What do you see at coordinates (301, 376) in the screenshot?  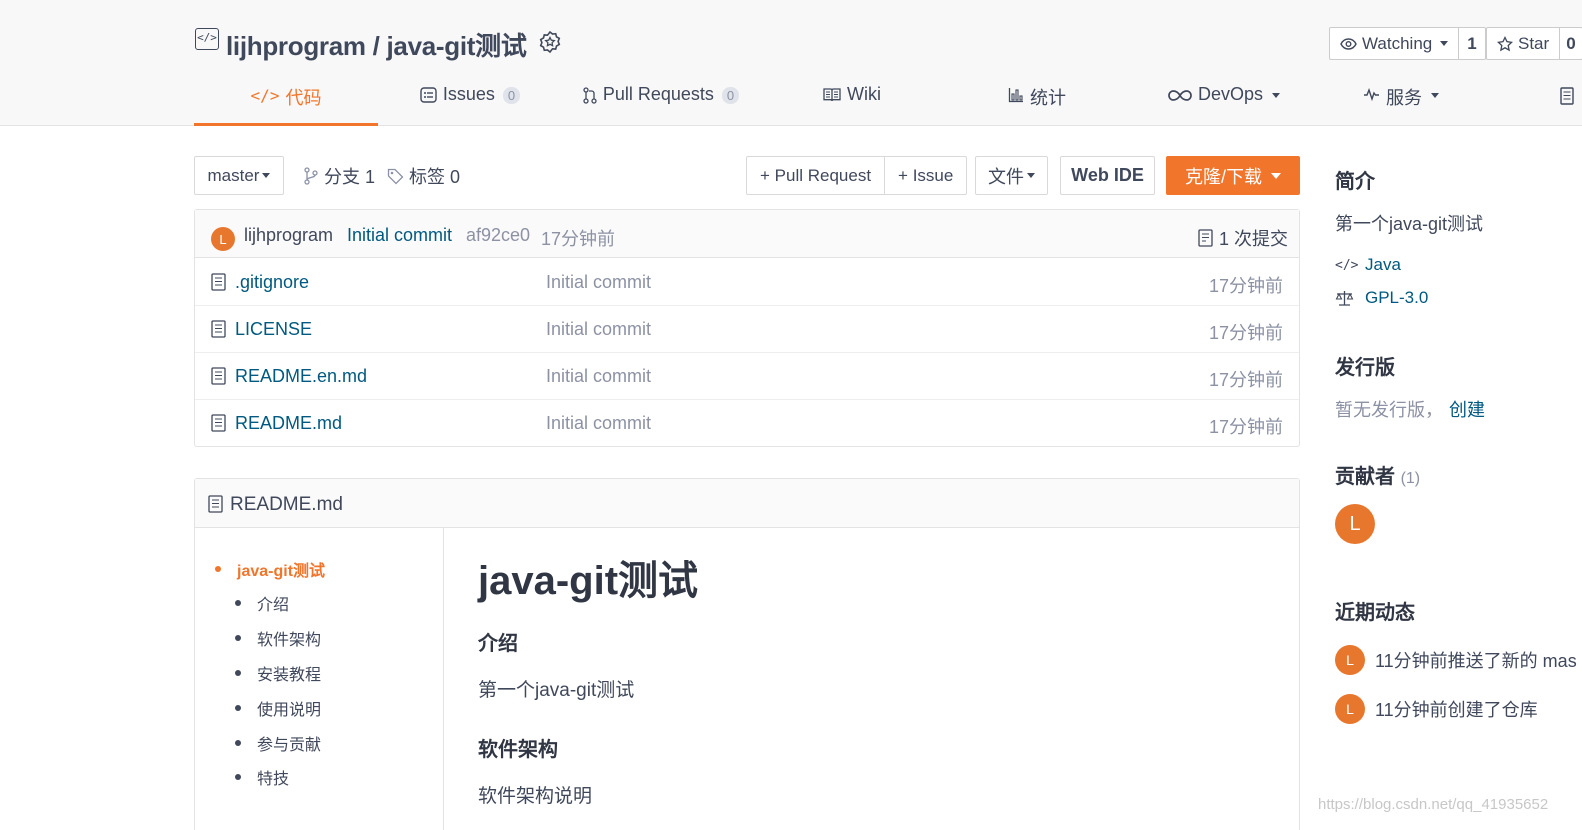 I see `file-name-link: README.en.md` at bounding box center [301, 376].